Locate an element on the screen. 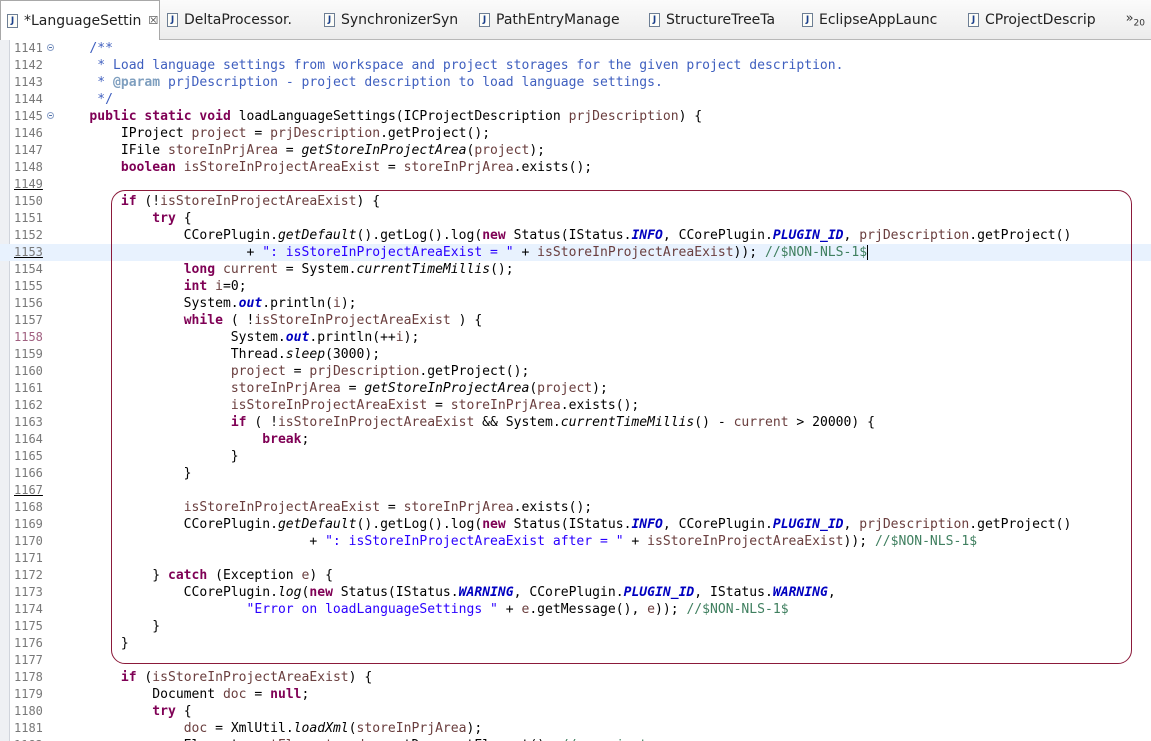 The height and width of the screenshot is (741, 1151). tab-2: J DeltaProcessor. is located at coordinates (236, 19).